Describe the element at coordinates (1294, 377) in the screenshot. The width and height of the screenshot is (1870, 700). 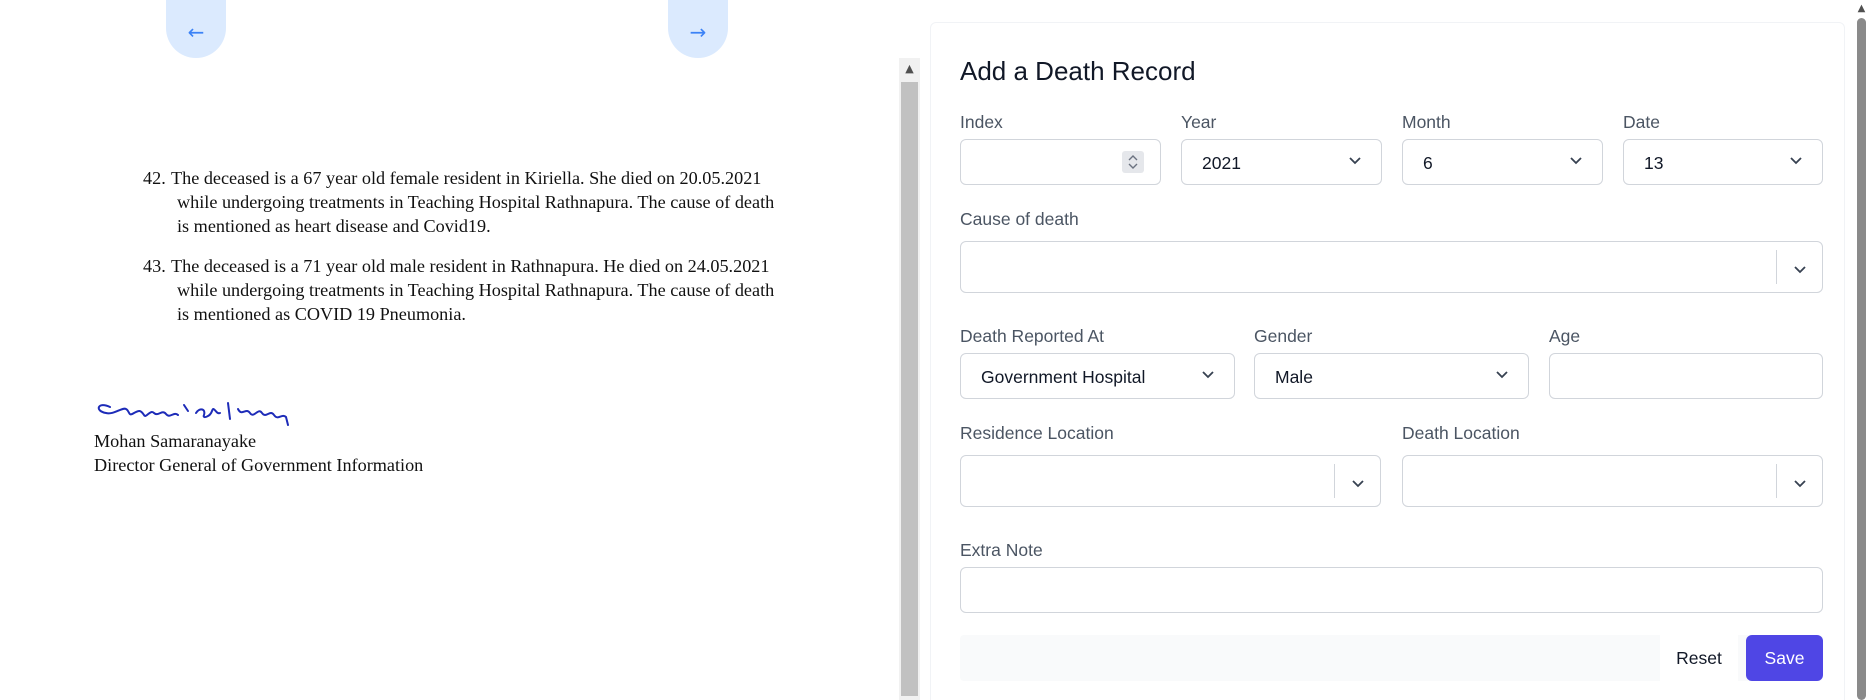
I see `gender-value: Male` at that location.